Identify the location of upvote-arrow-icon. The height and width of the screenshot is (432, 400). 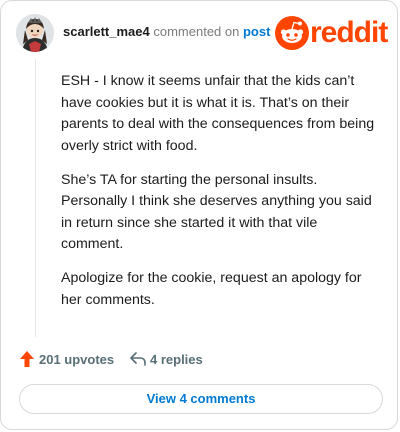
(27, 360).